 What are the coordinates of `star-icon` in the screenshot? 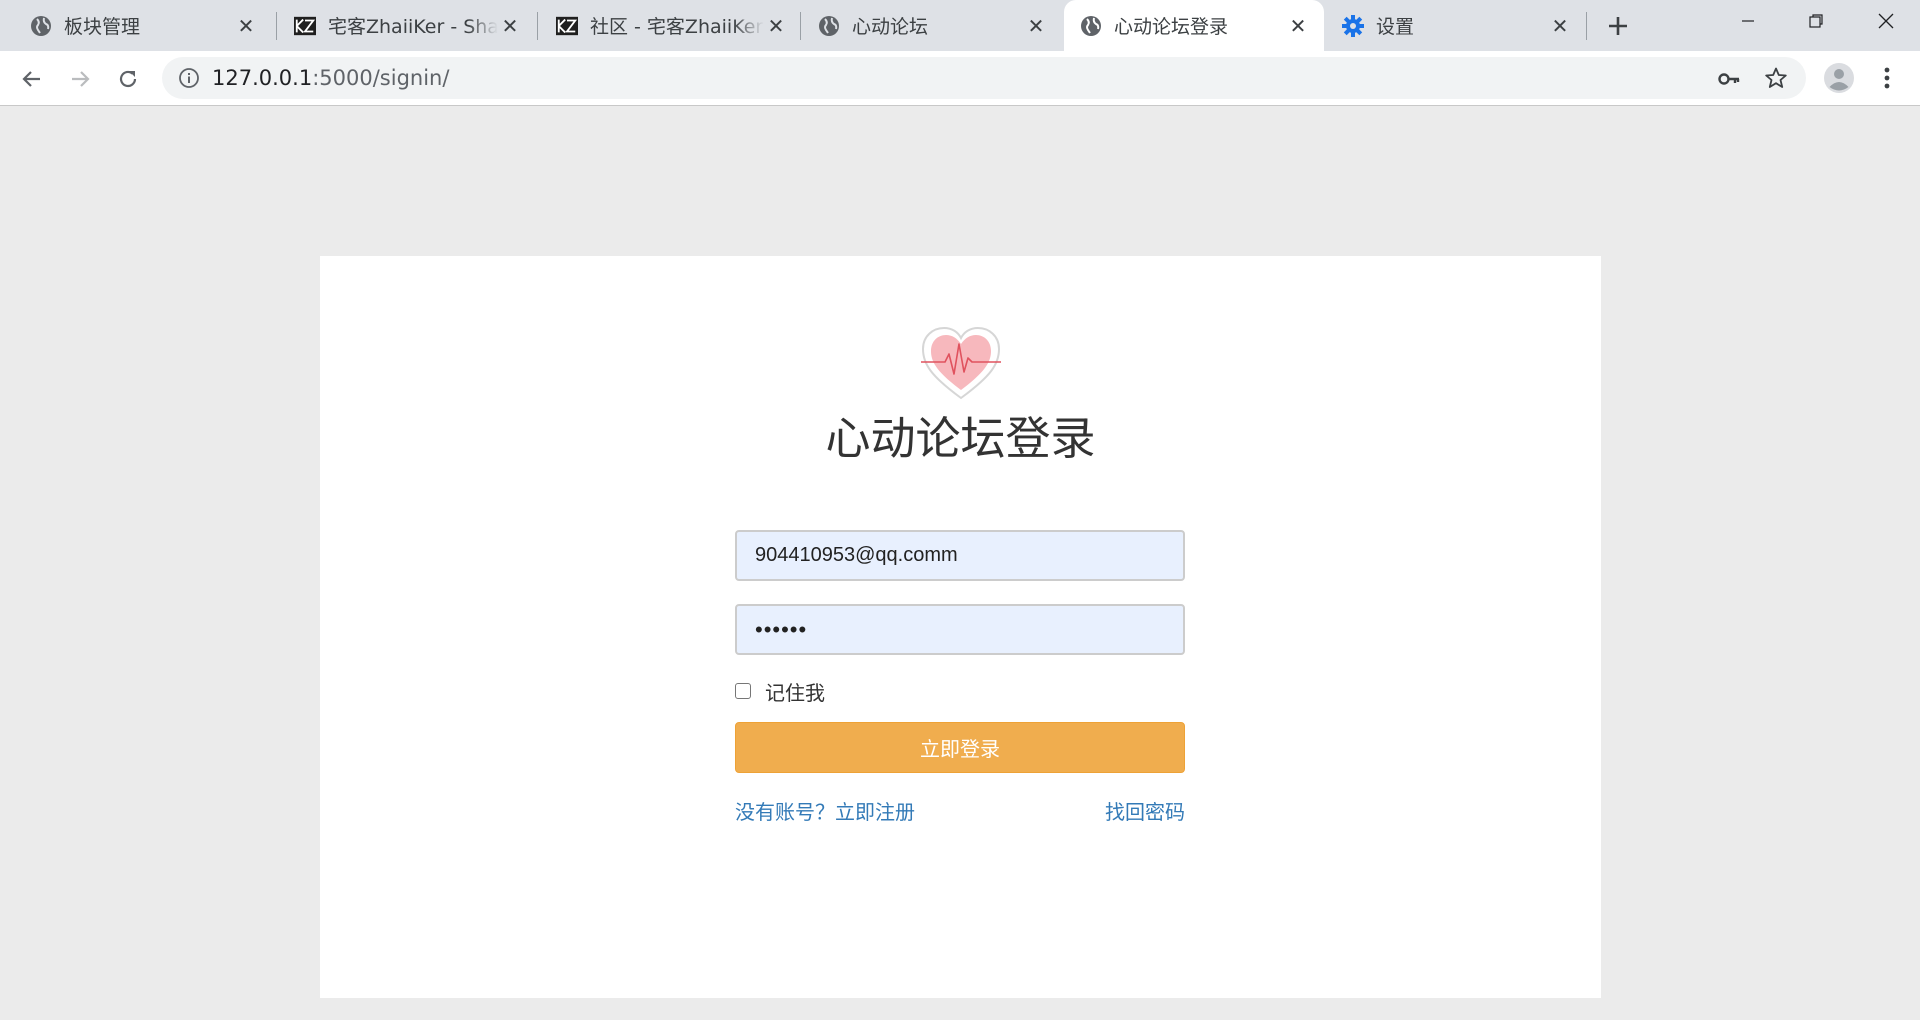 It's located at (1776, 78).